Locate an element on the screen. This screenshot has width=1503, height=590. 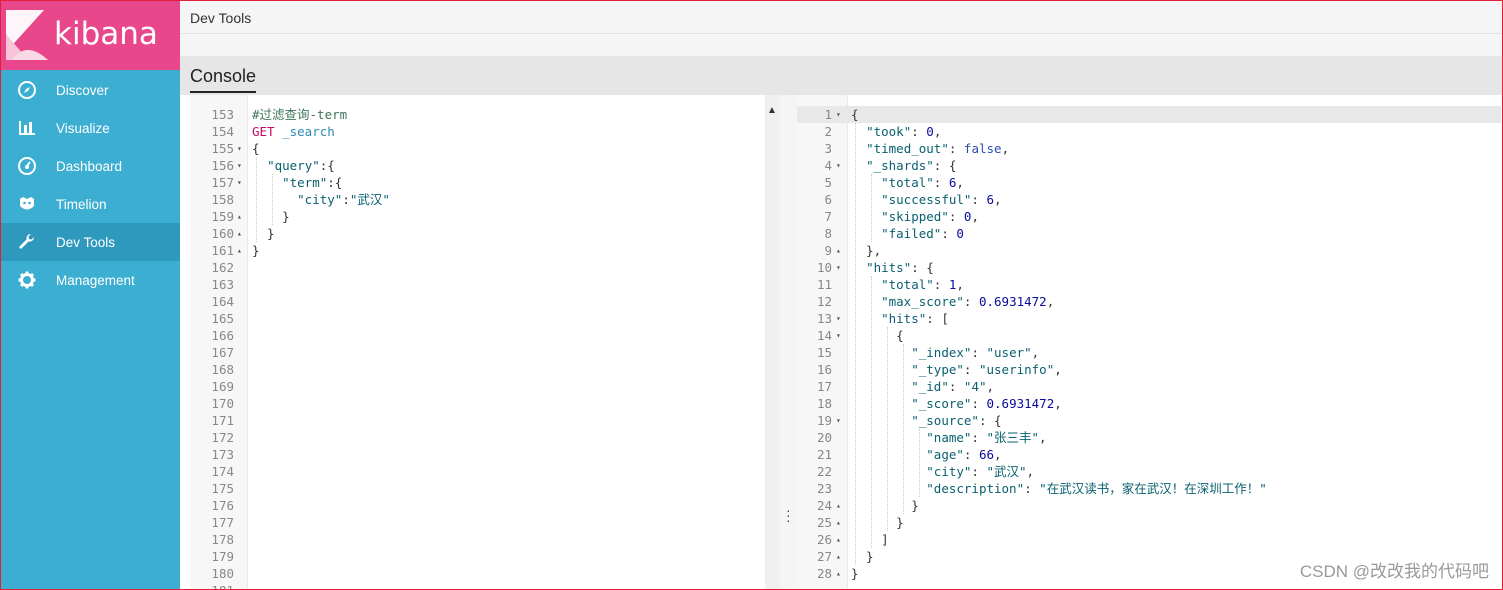
line-number: 180 is located at coordinates (222, 573).